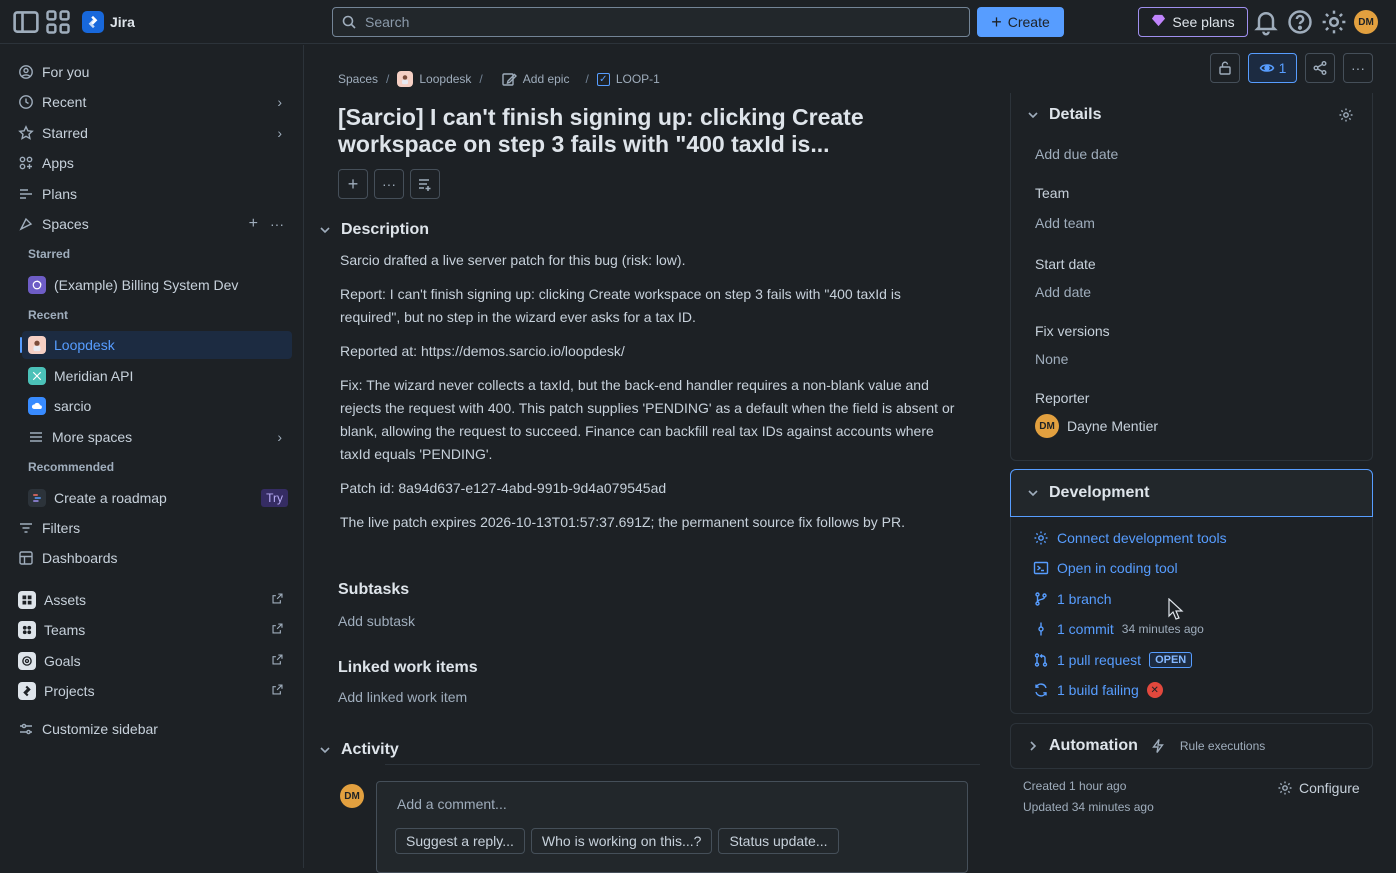 The image size is (1396, 873). Describe the element at coordinates (655, 22) in the screenshot. I see `search-input` at that location.